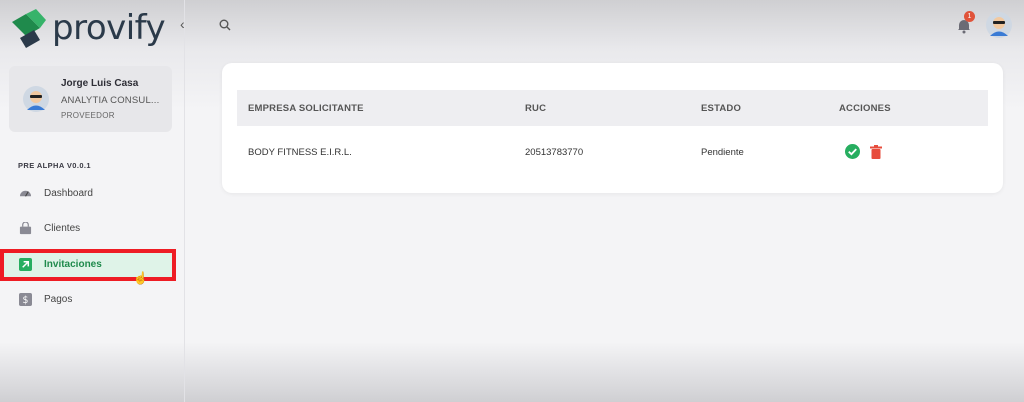 The image size is (1024, 402). What do you see at coordinates (722, 152) in the screenshot?
I see `cell-estado: Pendiente` at bounding box center [722, 152].